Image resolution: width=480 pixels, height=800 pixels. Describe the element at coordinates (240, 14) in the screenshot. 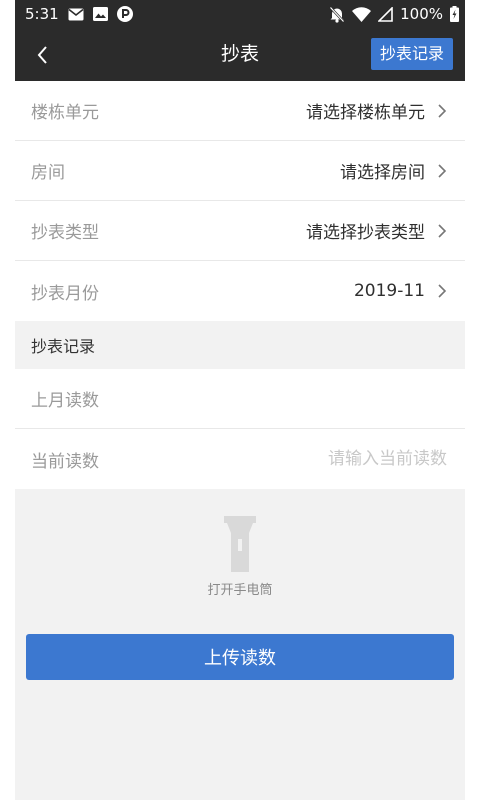

I see `status-bar: 5:31 100%` at that location.